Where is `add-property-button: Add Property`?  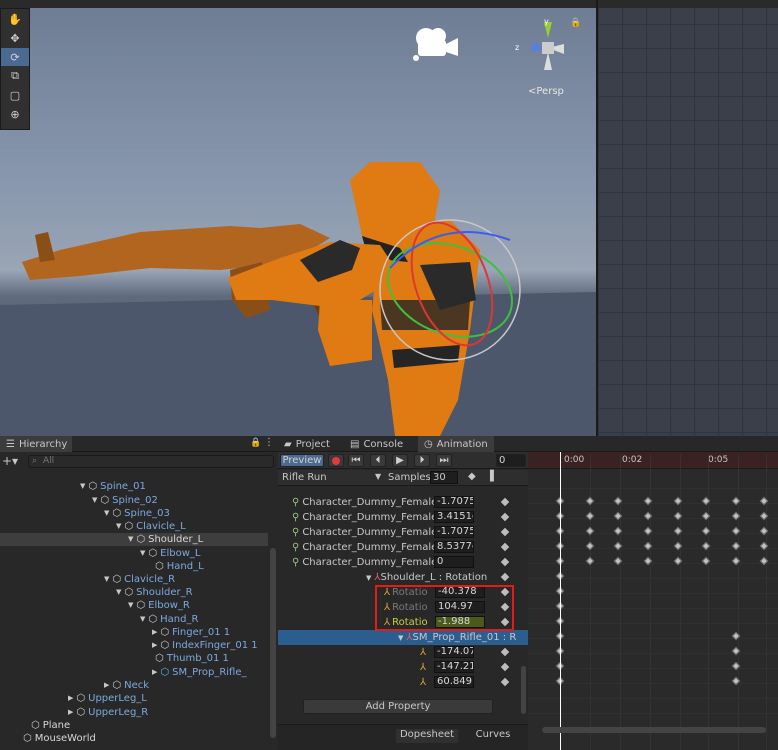
add-property-button: Add Property is located at coordinates (398, 706).